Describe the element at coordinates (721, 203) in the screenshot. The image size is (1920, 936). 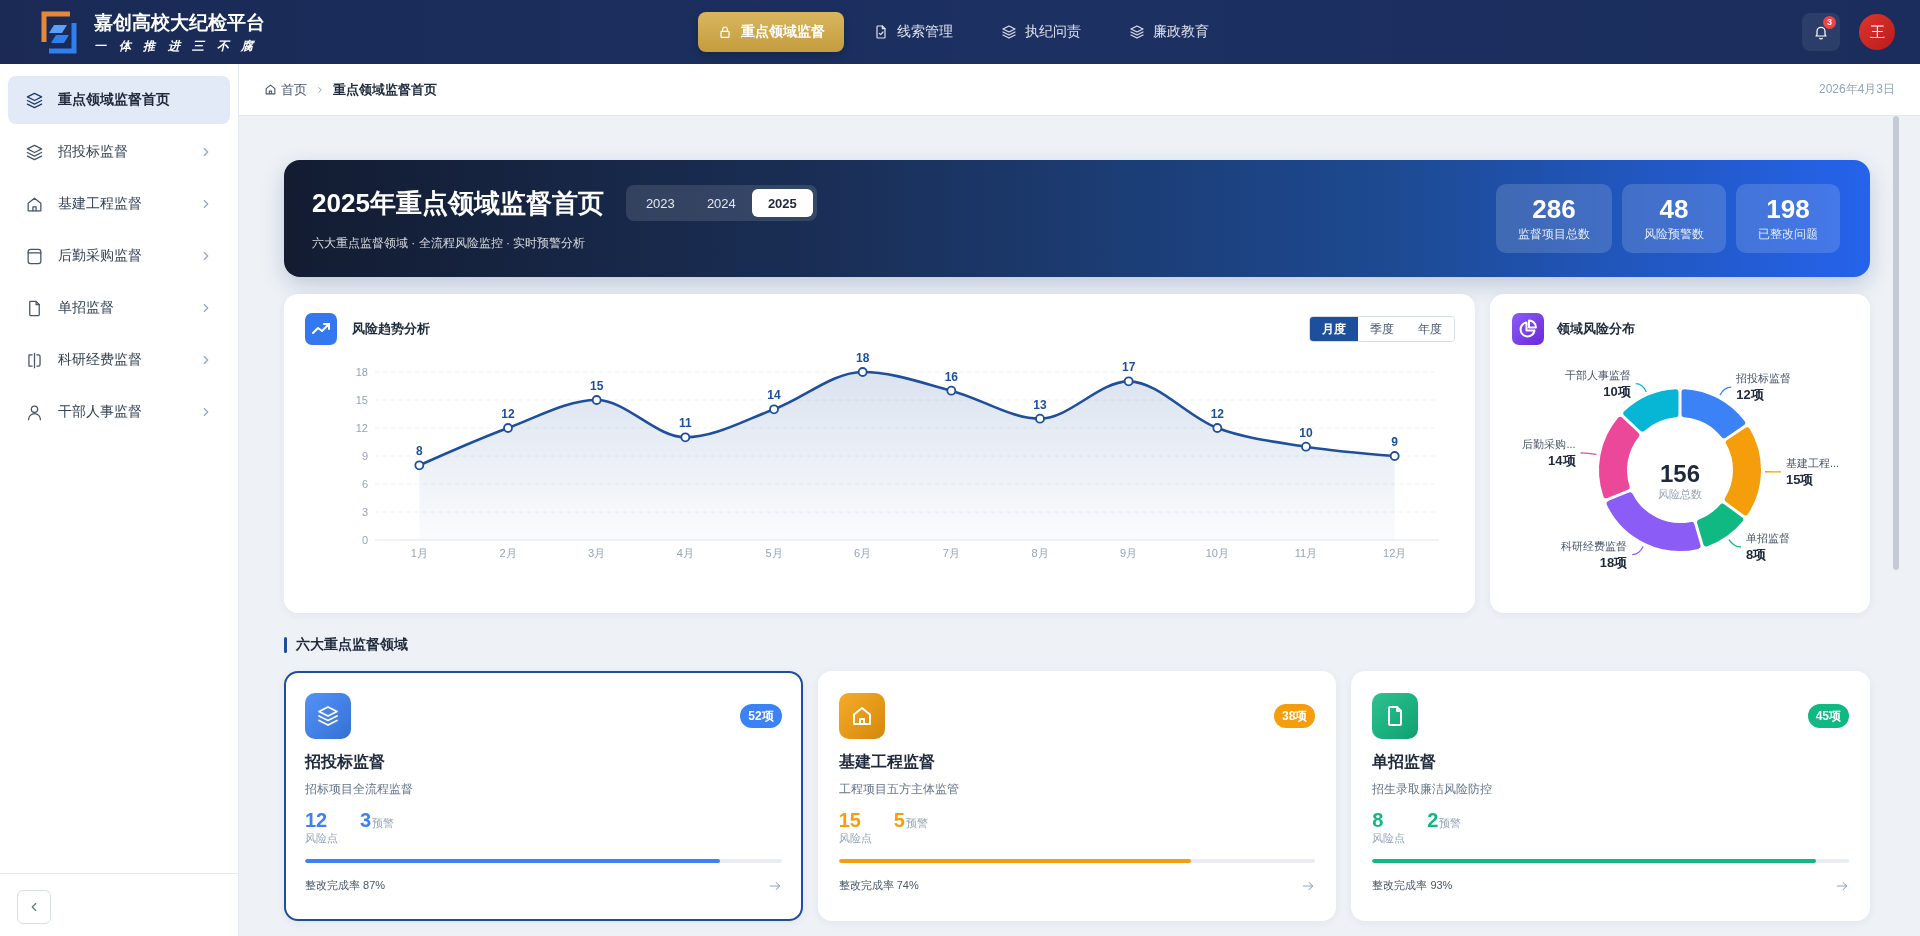
I see `year-tab: 2024` at that location.